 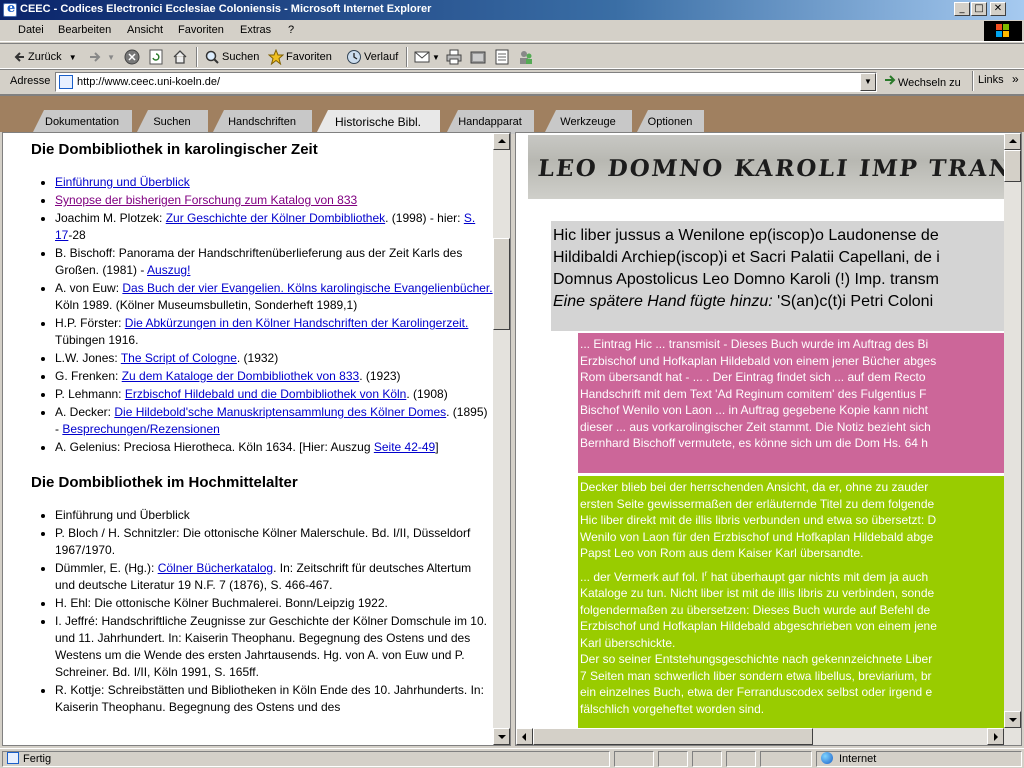 I want to click on page-icon, so click(x=66, y=82).